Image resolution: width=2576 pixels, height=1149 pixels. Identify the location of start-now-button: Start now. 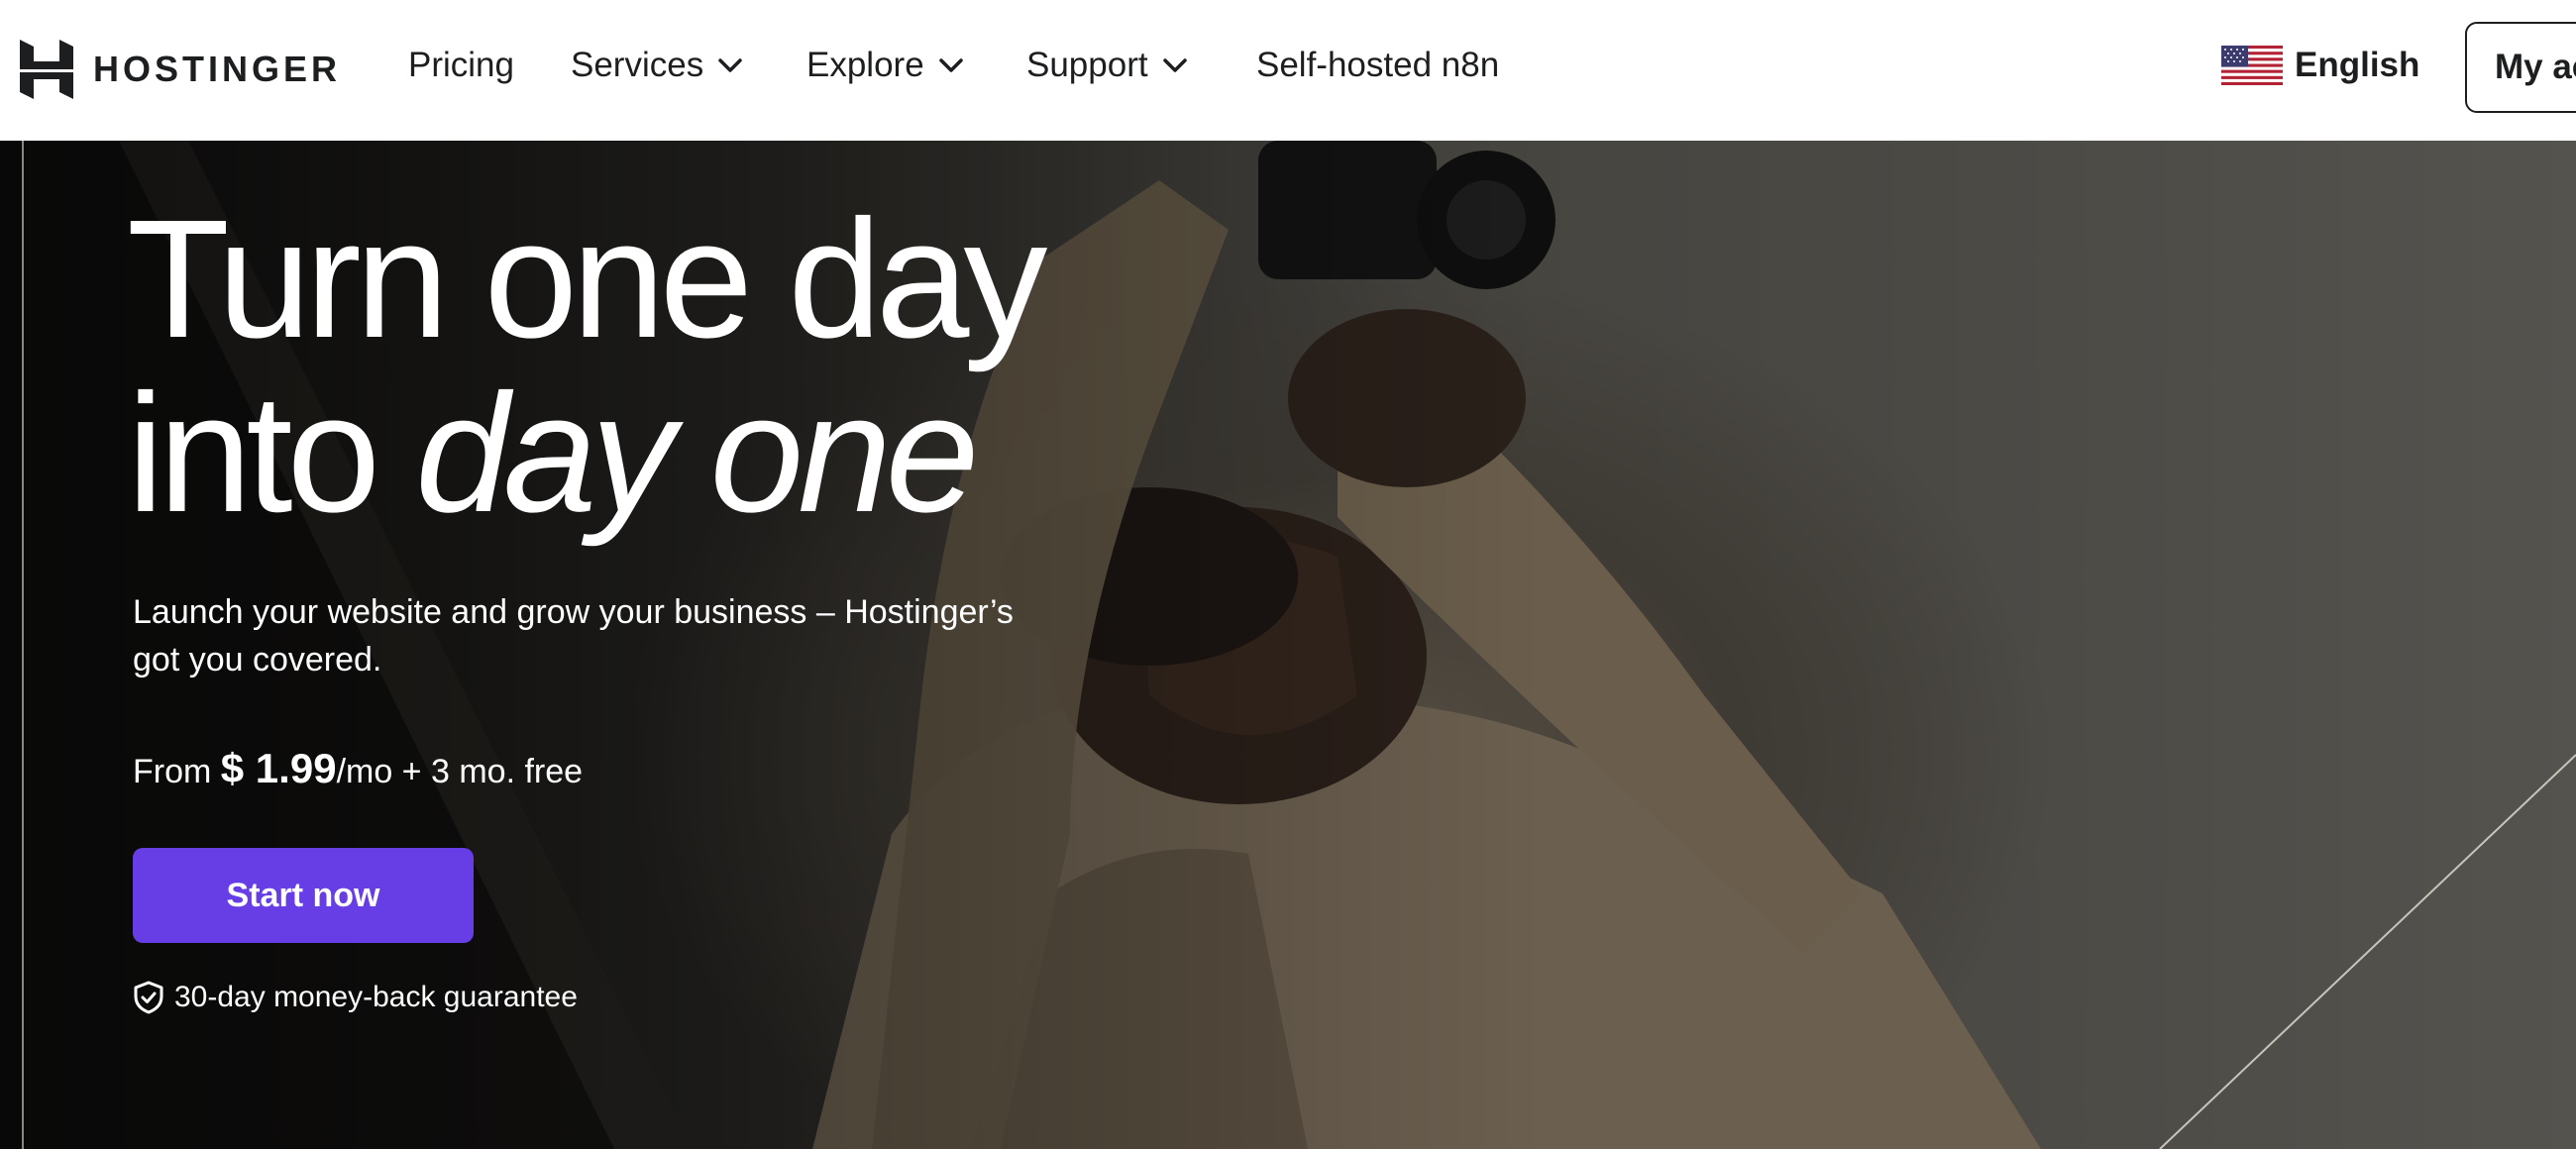
(303, 895).